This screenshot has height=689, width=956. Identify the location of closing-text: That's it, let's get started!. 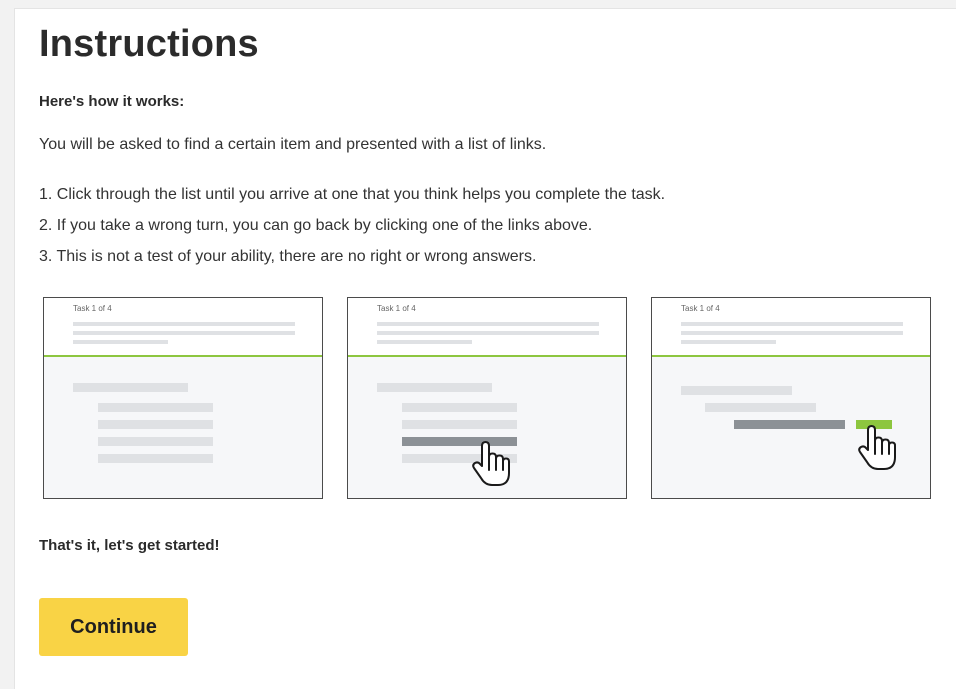
(129, 545).